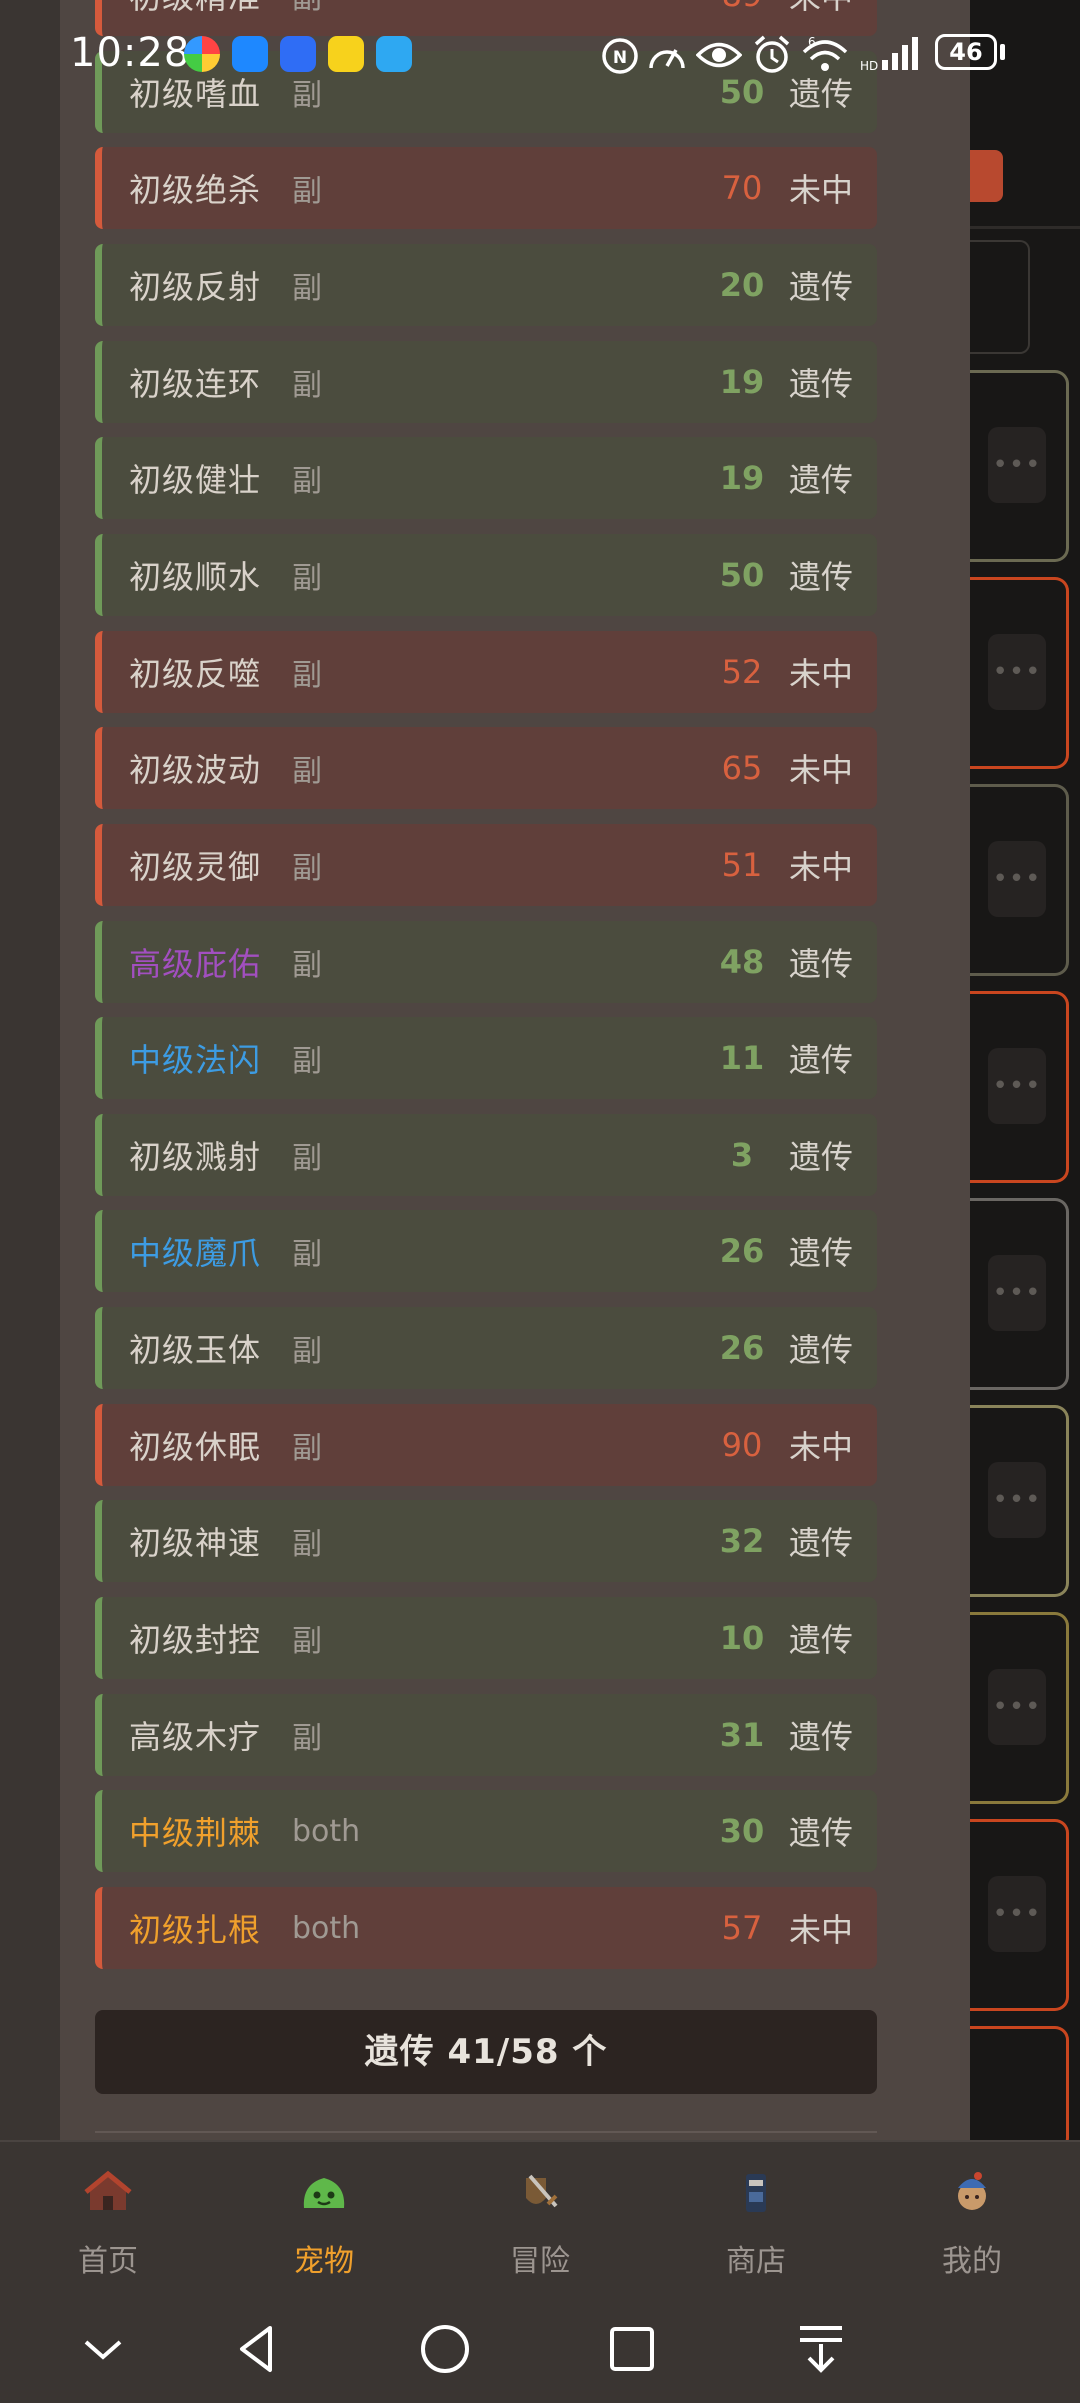  Describe the element at coordinates (719, 55) in the screenshot. I see `eye-icon` at that location.